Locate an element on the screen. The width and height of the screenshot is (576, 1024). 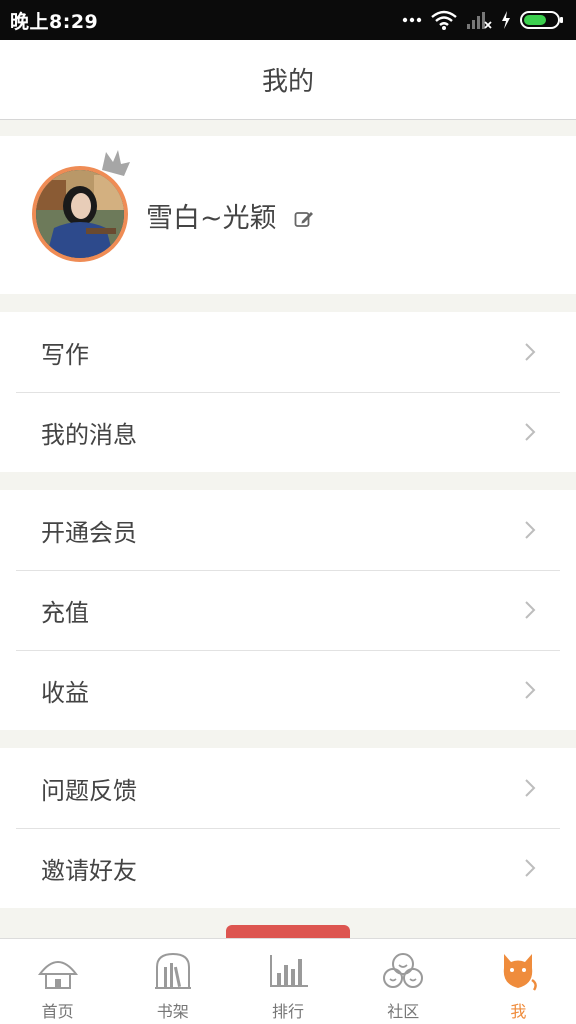
menu-item-label: 收益 is located at coordinates (65, 692).